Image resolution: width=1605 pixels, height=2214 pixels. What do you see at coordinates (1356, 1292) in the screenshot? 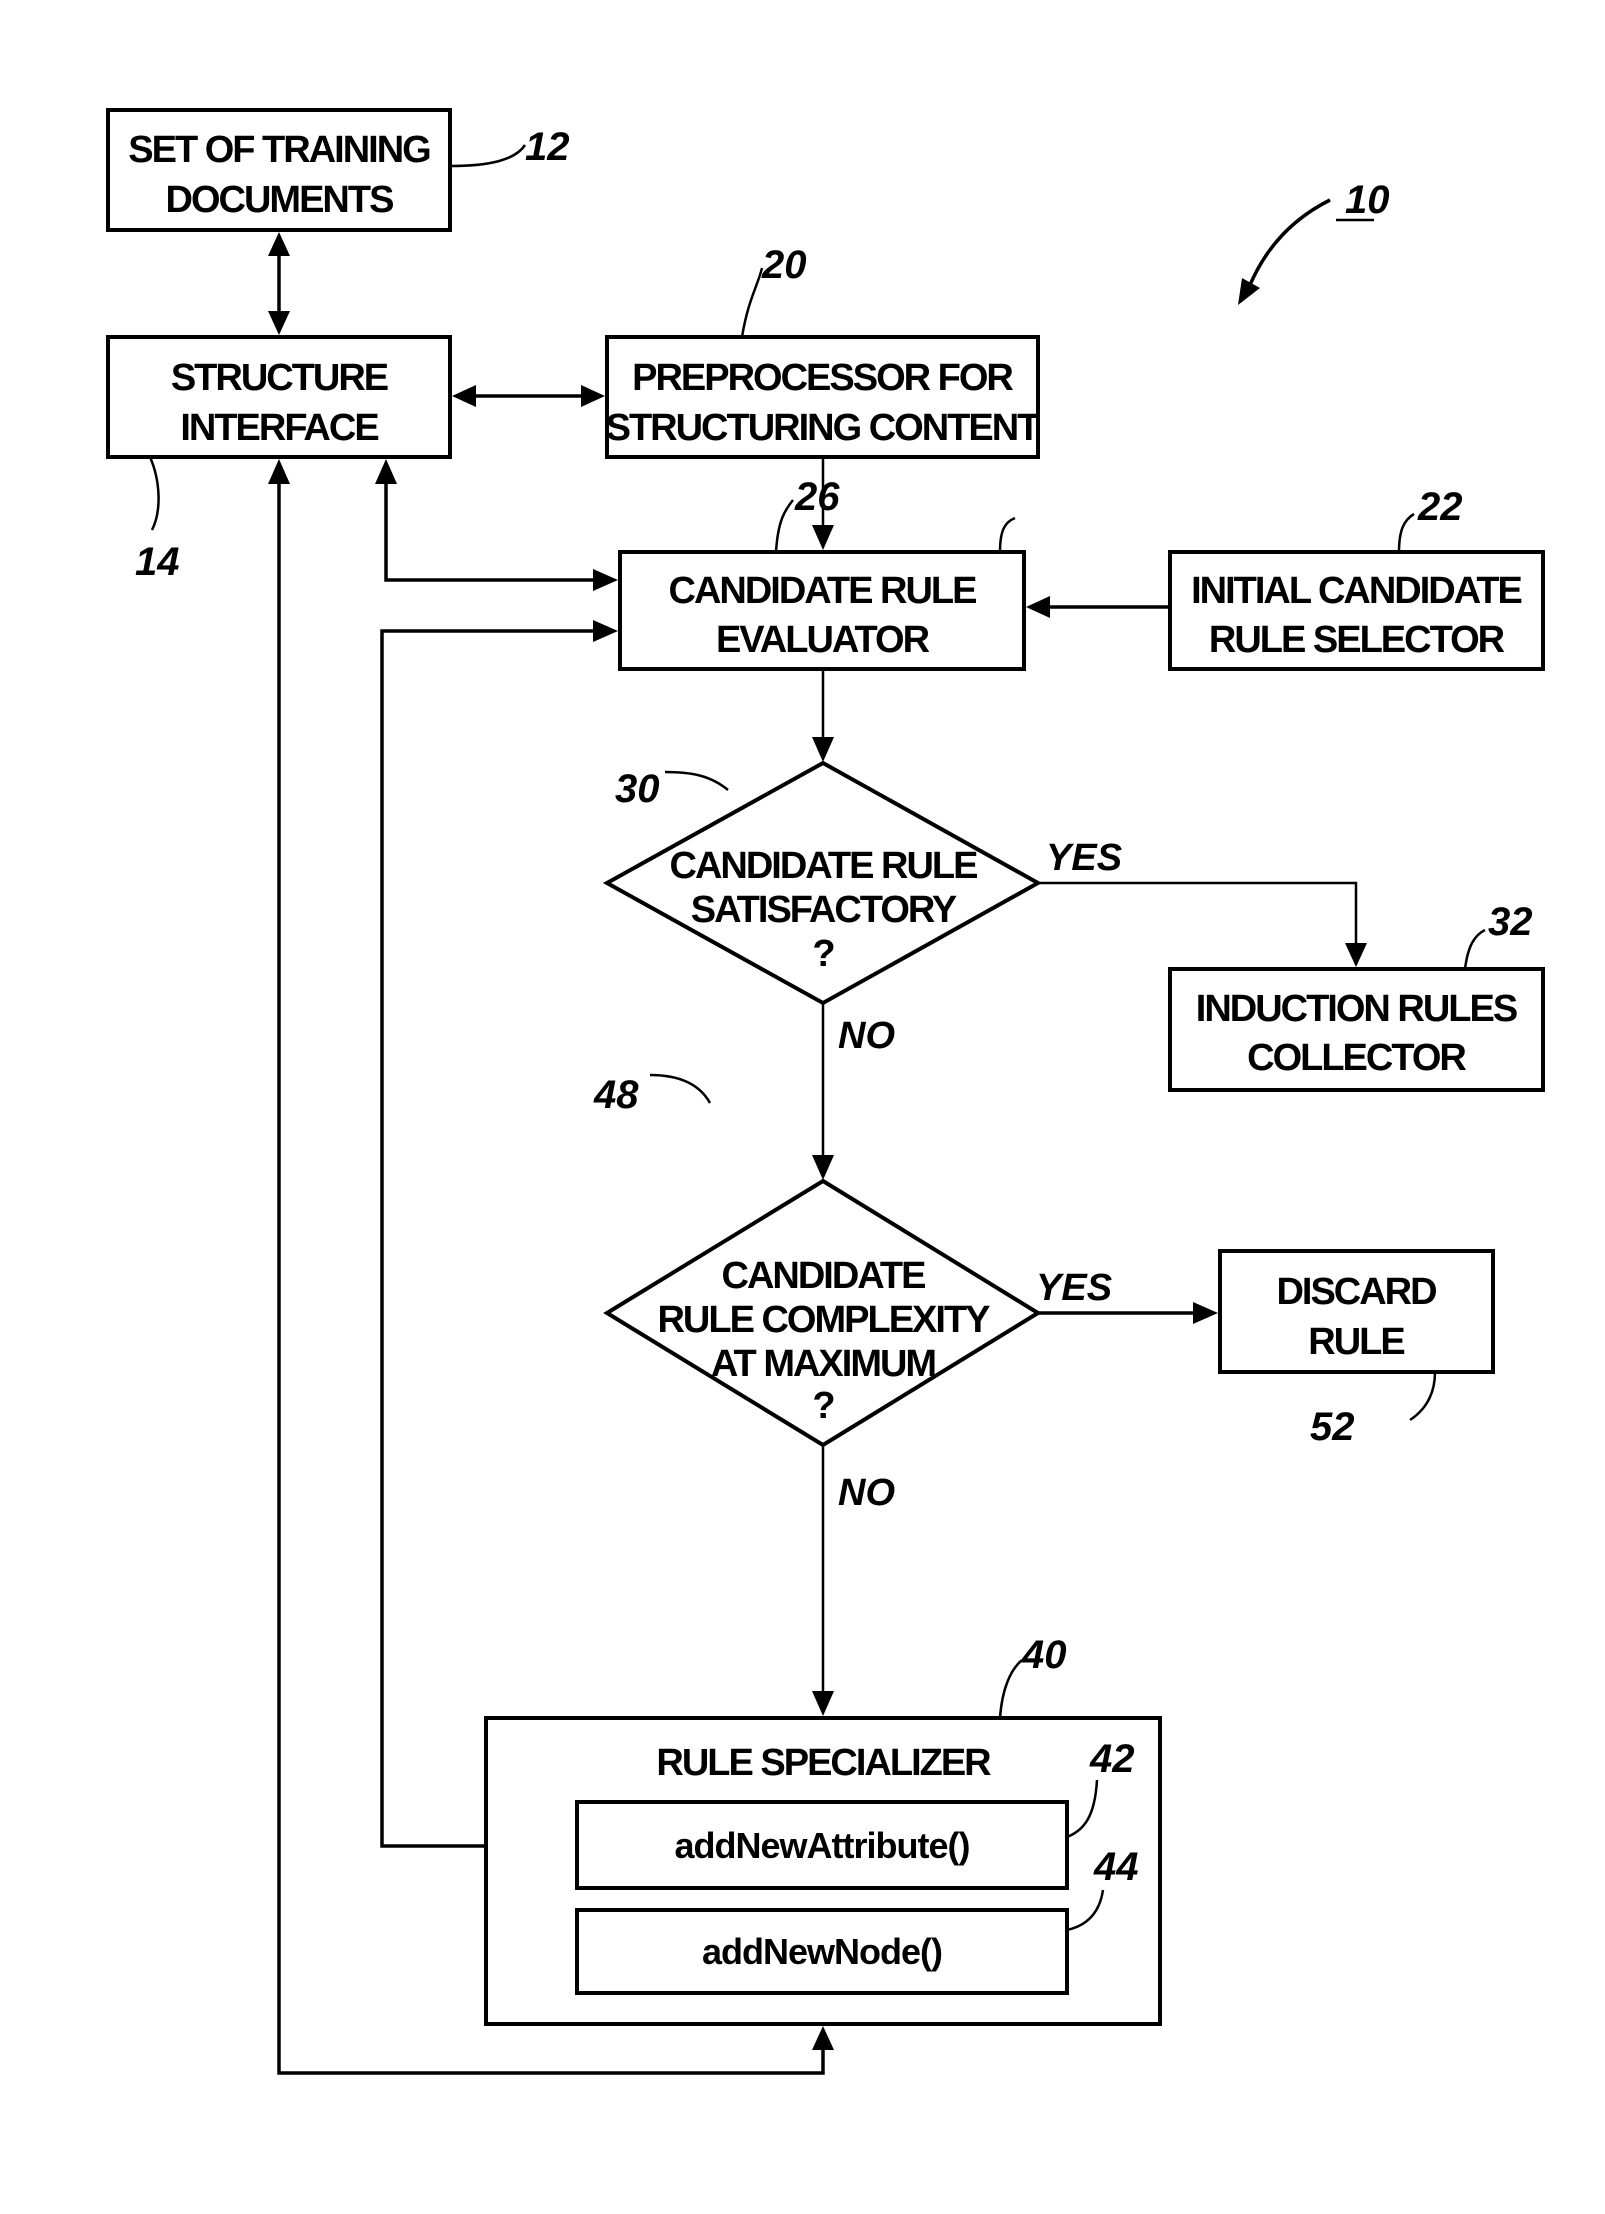
I see `discard-label-line1: DISCARD` at bounding box center [1356, 1292].